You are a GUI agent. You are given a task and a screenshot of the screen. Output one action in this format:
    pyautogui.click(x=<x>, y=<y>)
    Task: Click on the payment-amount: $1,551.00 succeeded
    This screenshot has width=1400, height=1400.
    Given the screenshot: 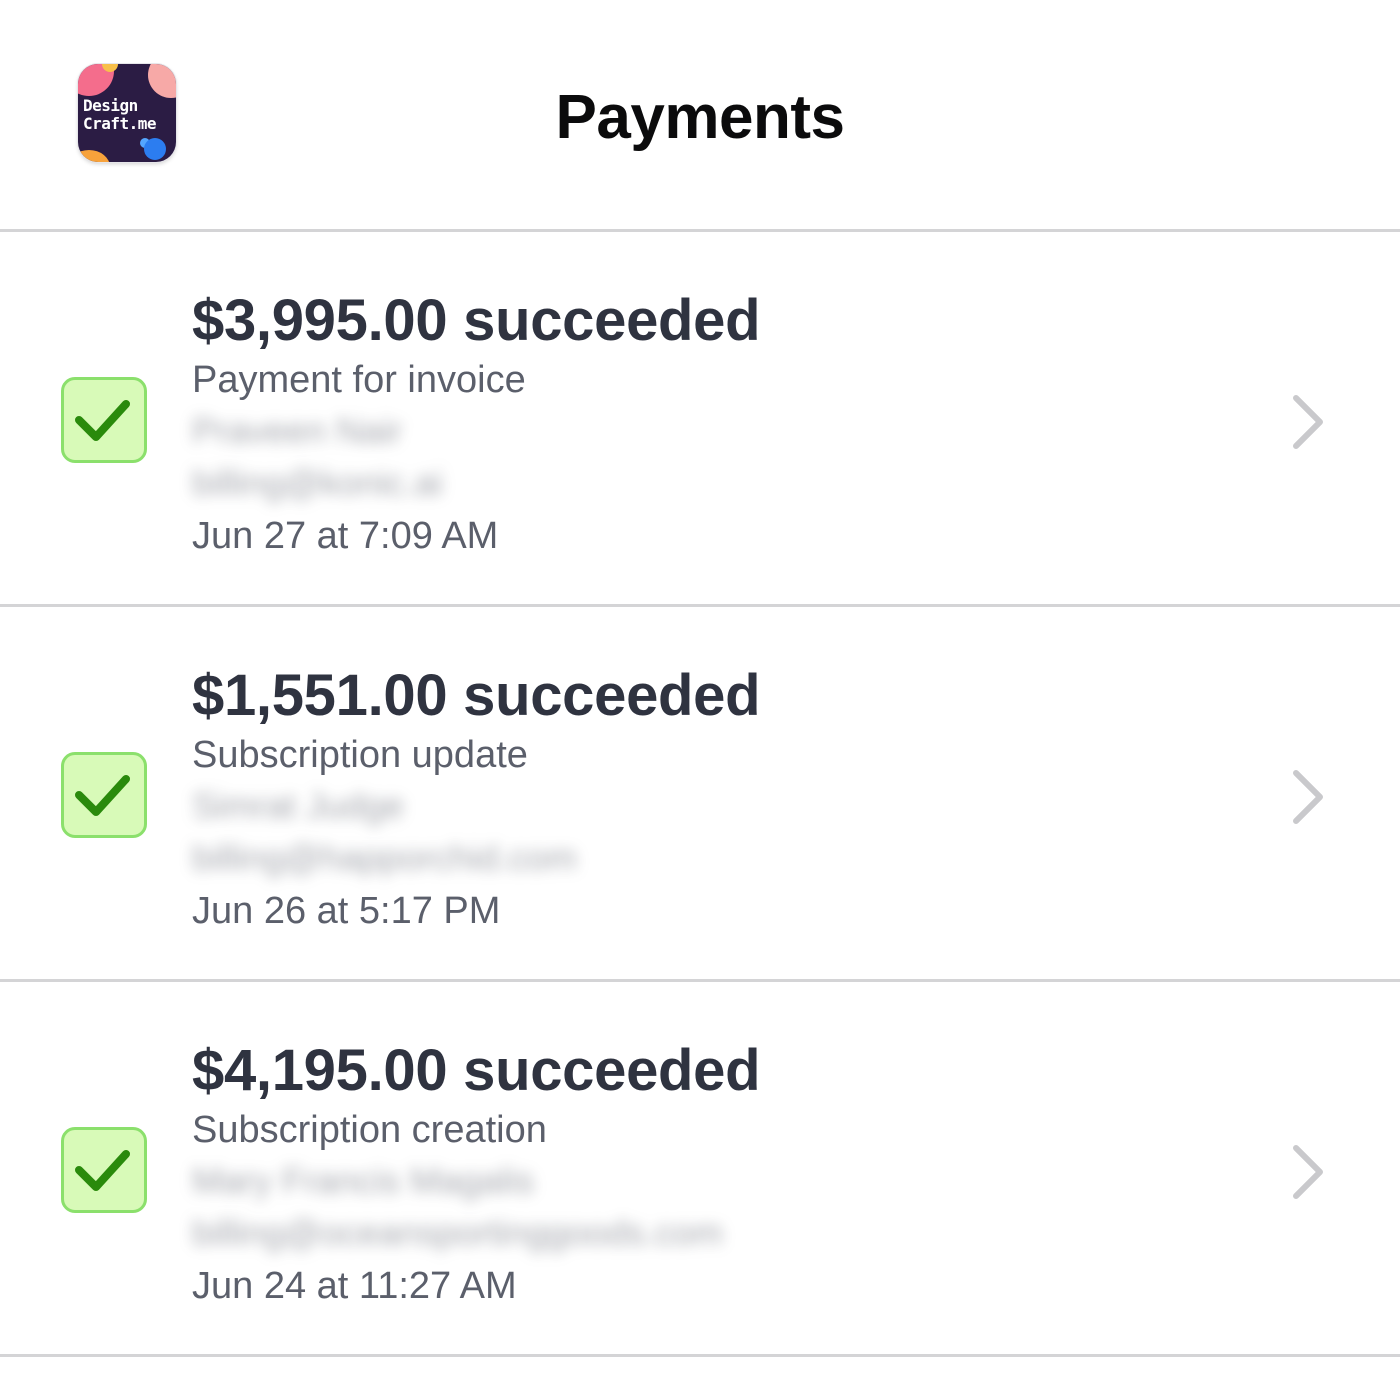 What is the action you would take?
    pyautogui.click(x=476, y=695)
    